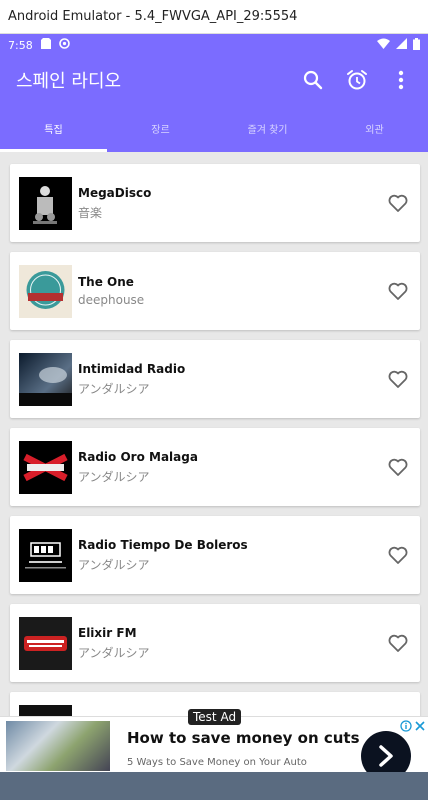 The image size is (428, 800). Describe the element at coordinates (357, 80) in the screenshot. I see `alarm-icon` at that location.